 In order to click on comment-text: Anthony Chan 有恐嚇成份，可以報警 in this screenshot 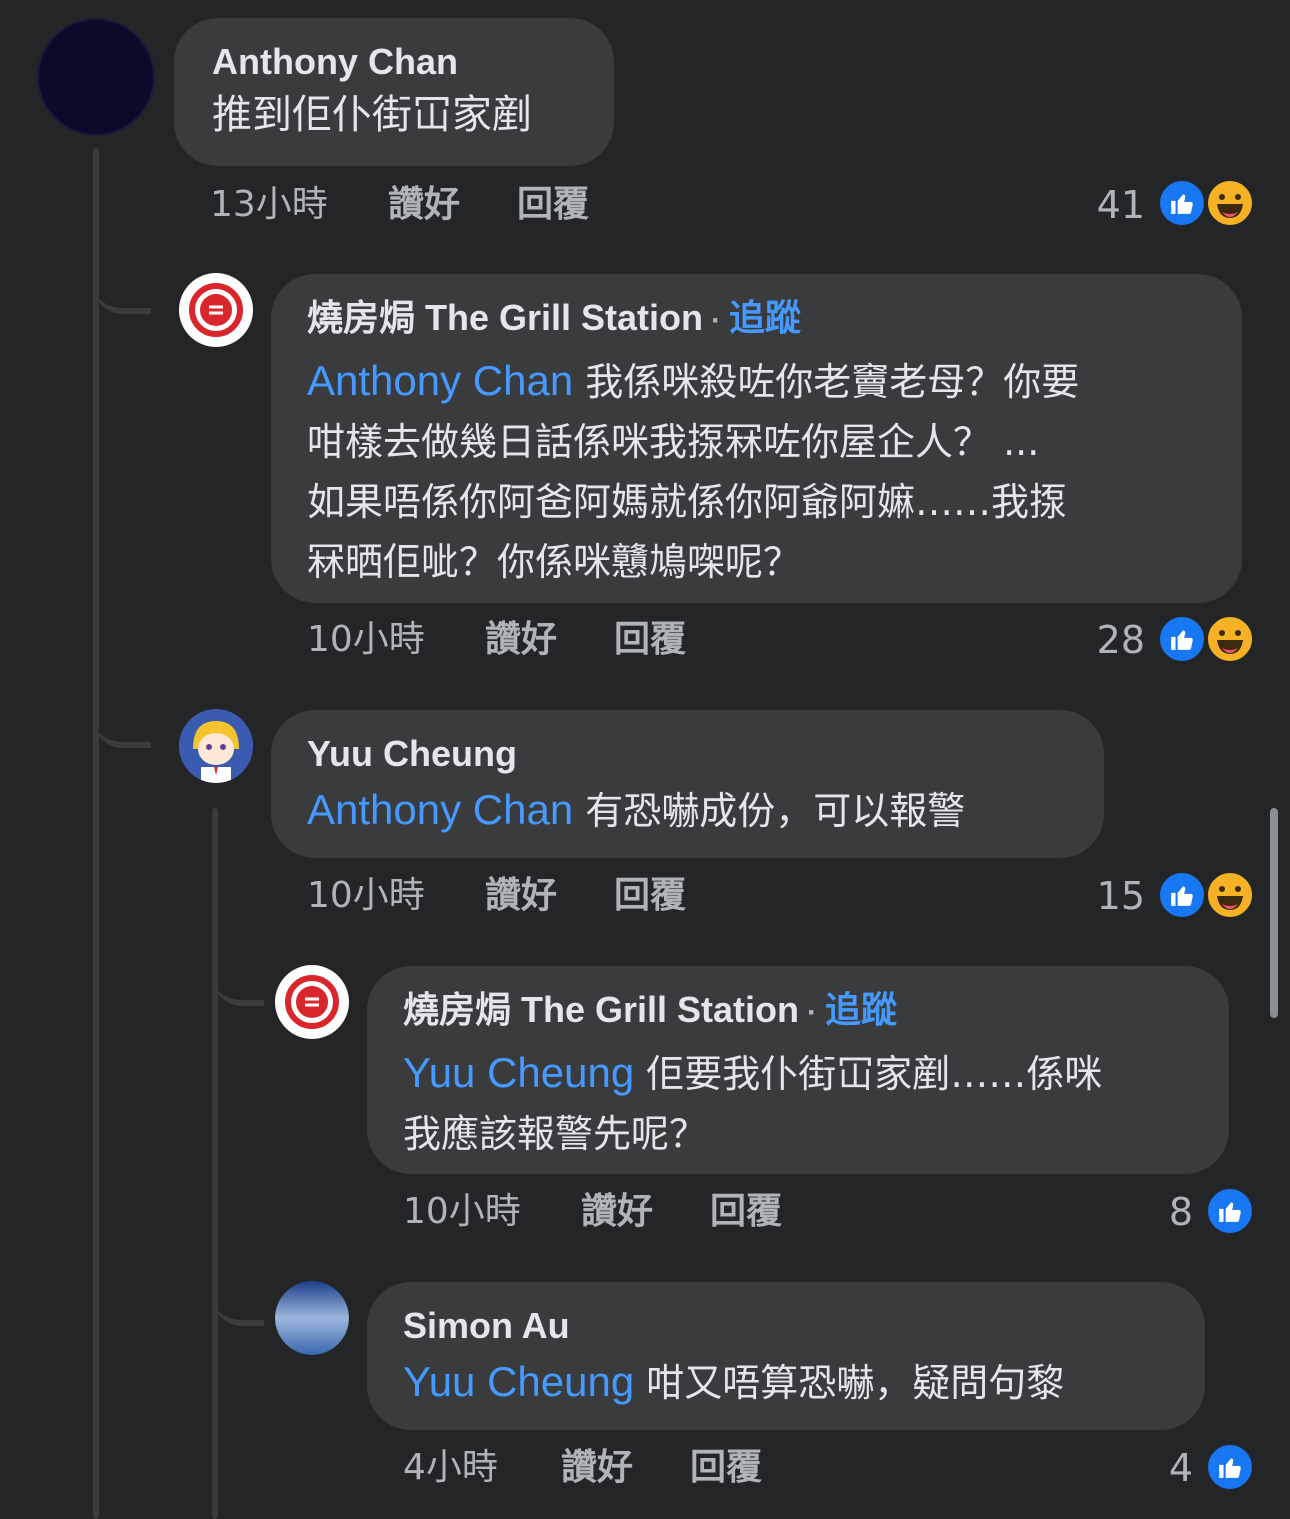, I will do `click(687, 810)`.